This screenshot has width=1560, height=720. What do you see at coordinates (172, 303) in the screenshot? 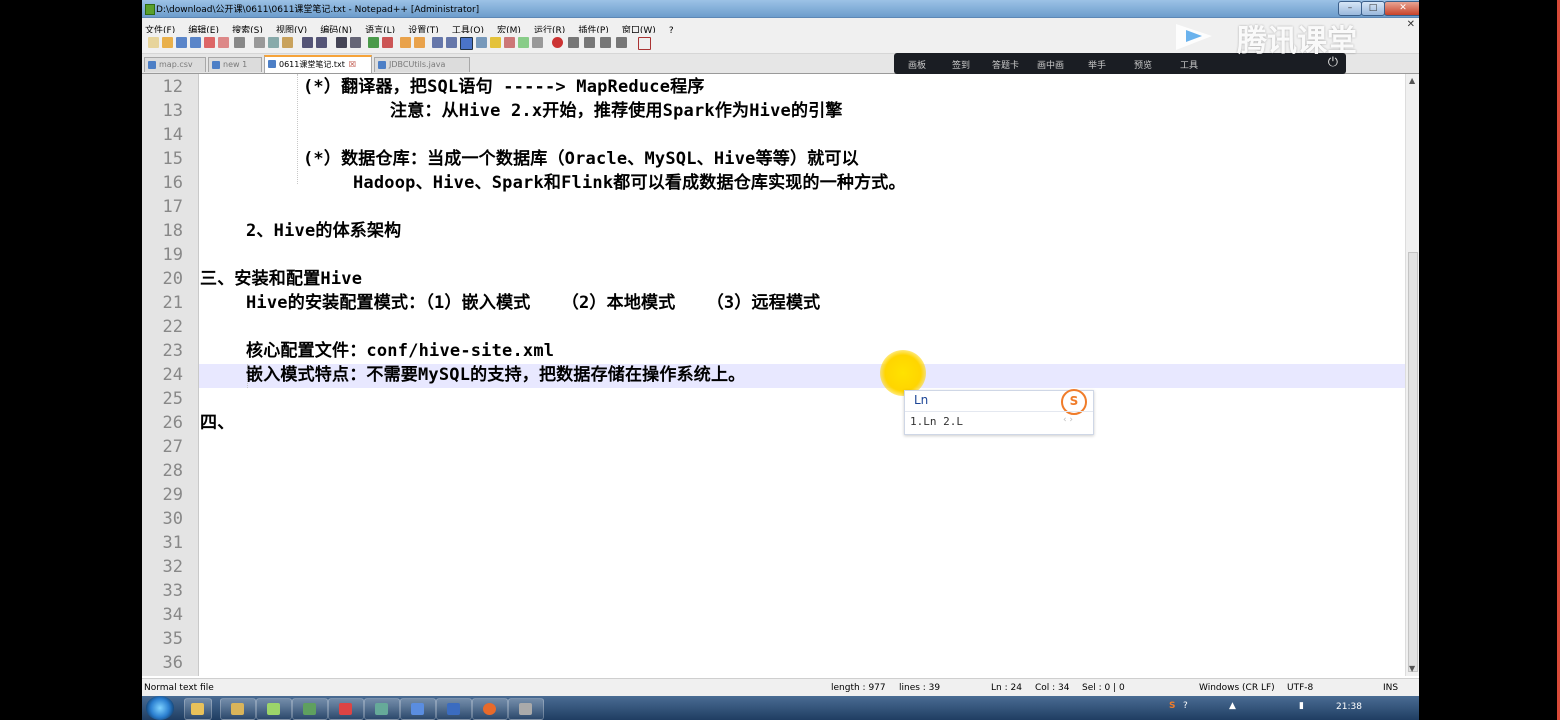
I see `line-number: 21` at bounding box center [172, 303].